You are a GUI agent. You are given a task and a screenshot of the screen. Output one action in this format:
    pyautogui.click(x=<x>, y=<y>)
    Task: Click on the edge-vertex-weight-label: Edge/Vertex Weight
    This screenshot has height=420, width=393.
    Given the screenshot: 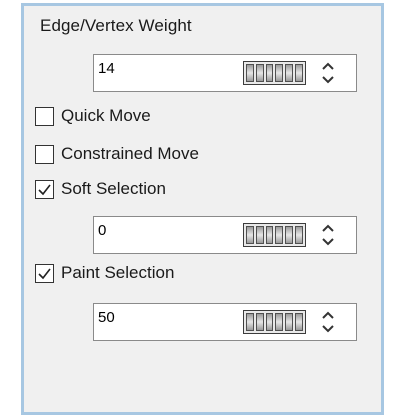 What is the action you would take?
    pyautogui.click(x=116, y=25)
    